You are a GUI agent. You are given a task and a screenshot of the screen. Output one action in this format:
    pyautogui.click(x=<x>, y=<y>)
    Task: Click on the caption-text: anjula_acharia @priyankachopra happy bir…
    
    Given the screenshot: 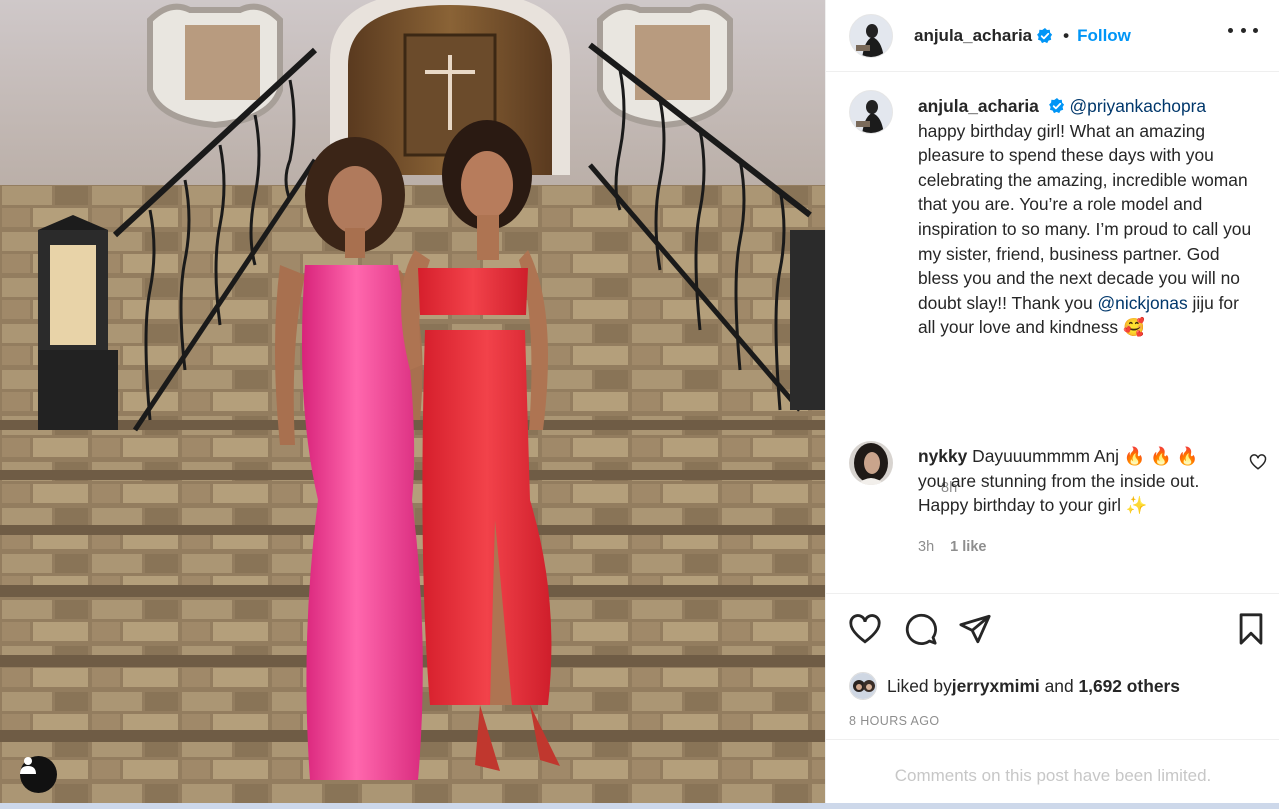 What is the action you would take?
    pyautogui.click(x=1088, y=217)
    